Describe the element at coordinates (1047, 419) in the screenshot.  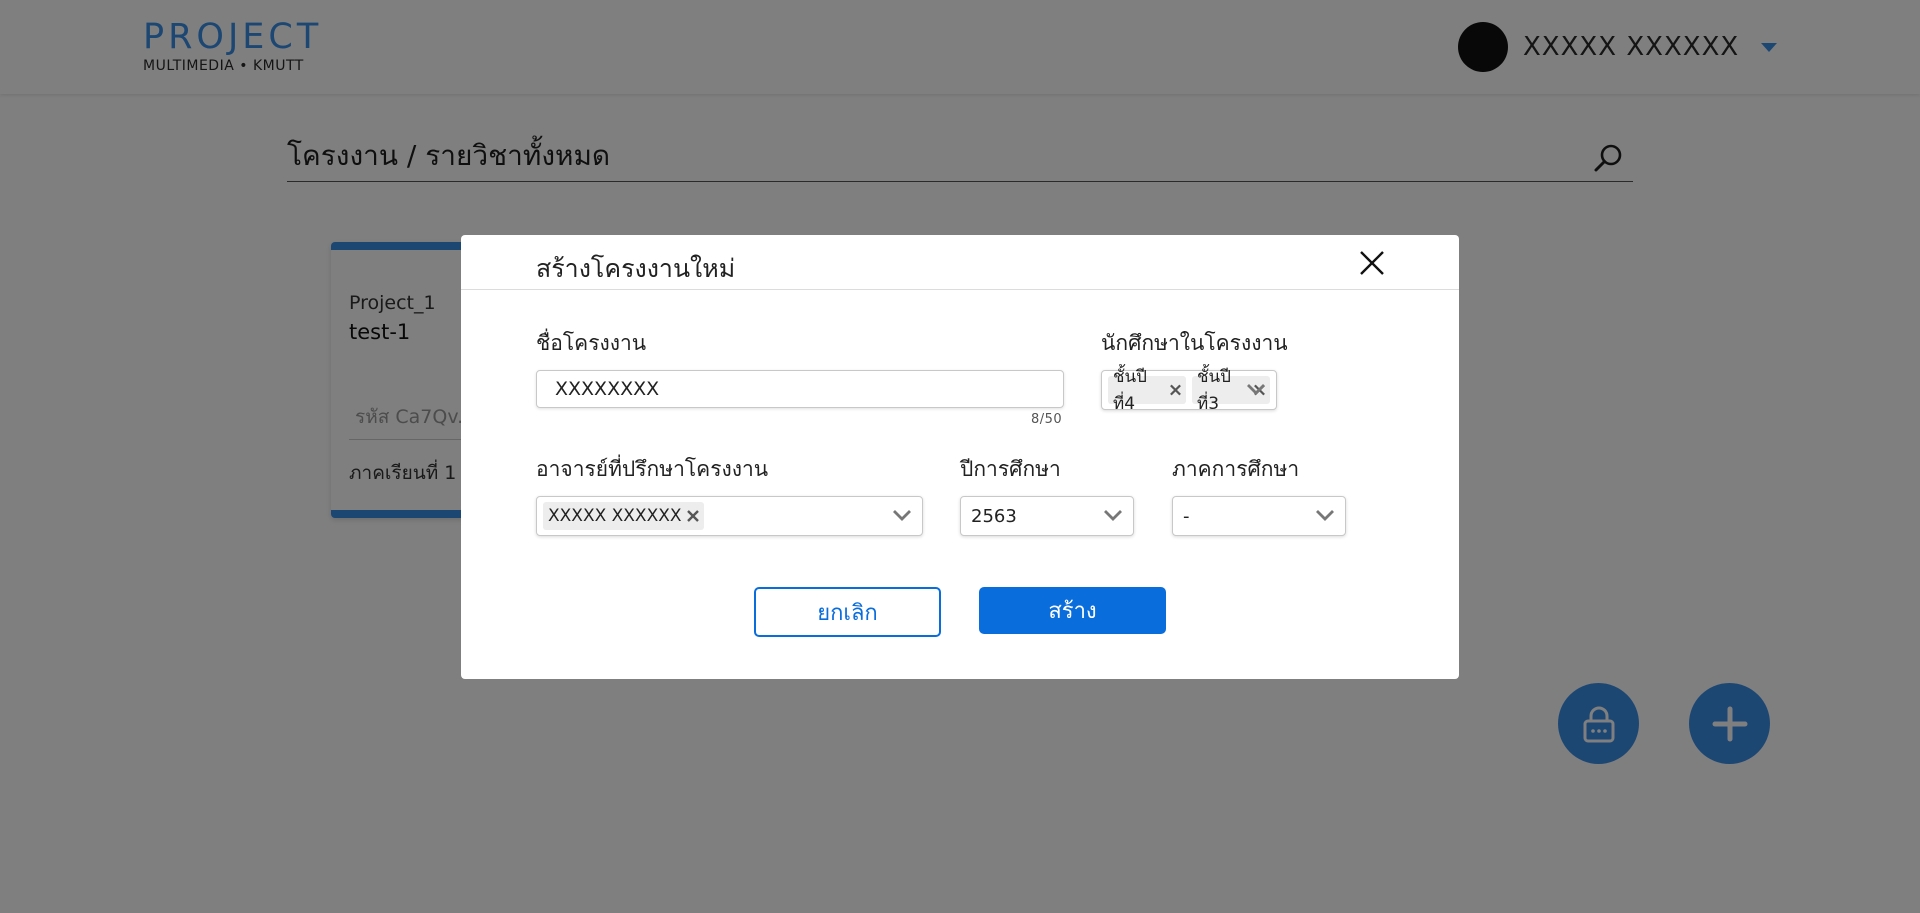
I see `char-counter: 8/50` at that location.